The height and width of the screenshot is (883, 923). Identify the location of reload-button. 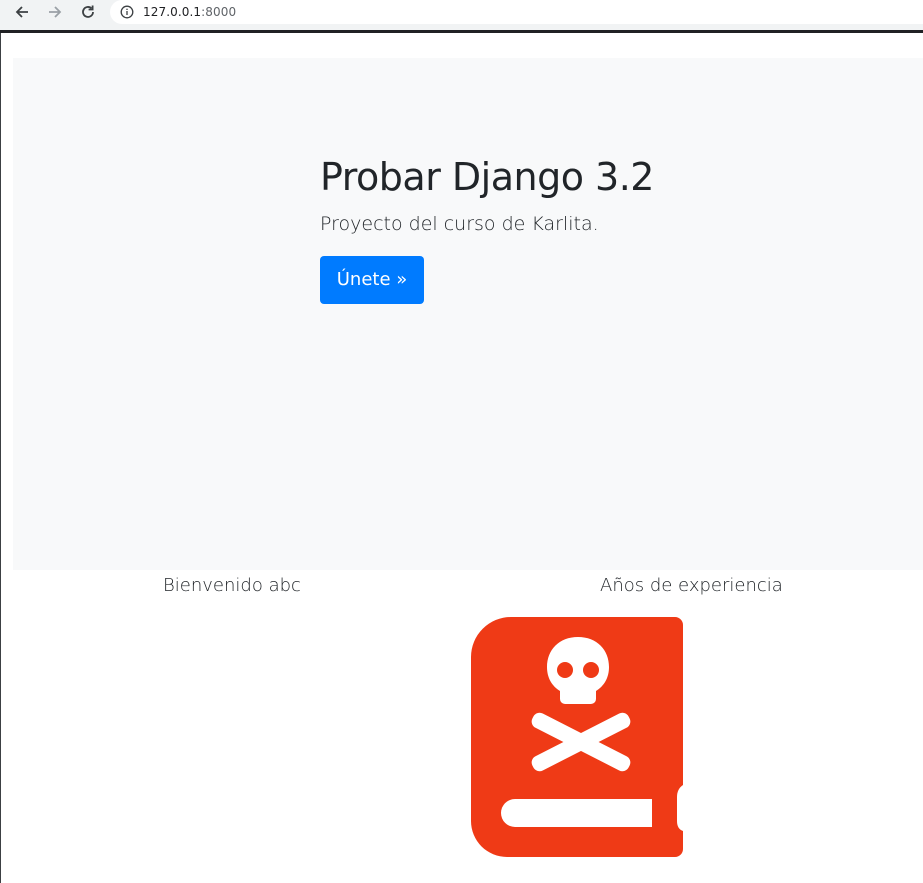
(88, 12).